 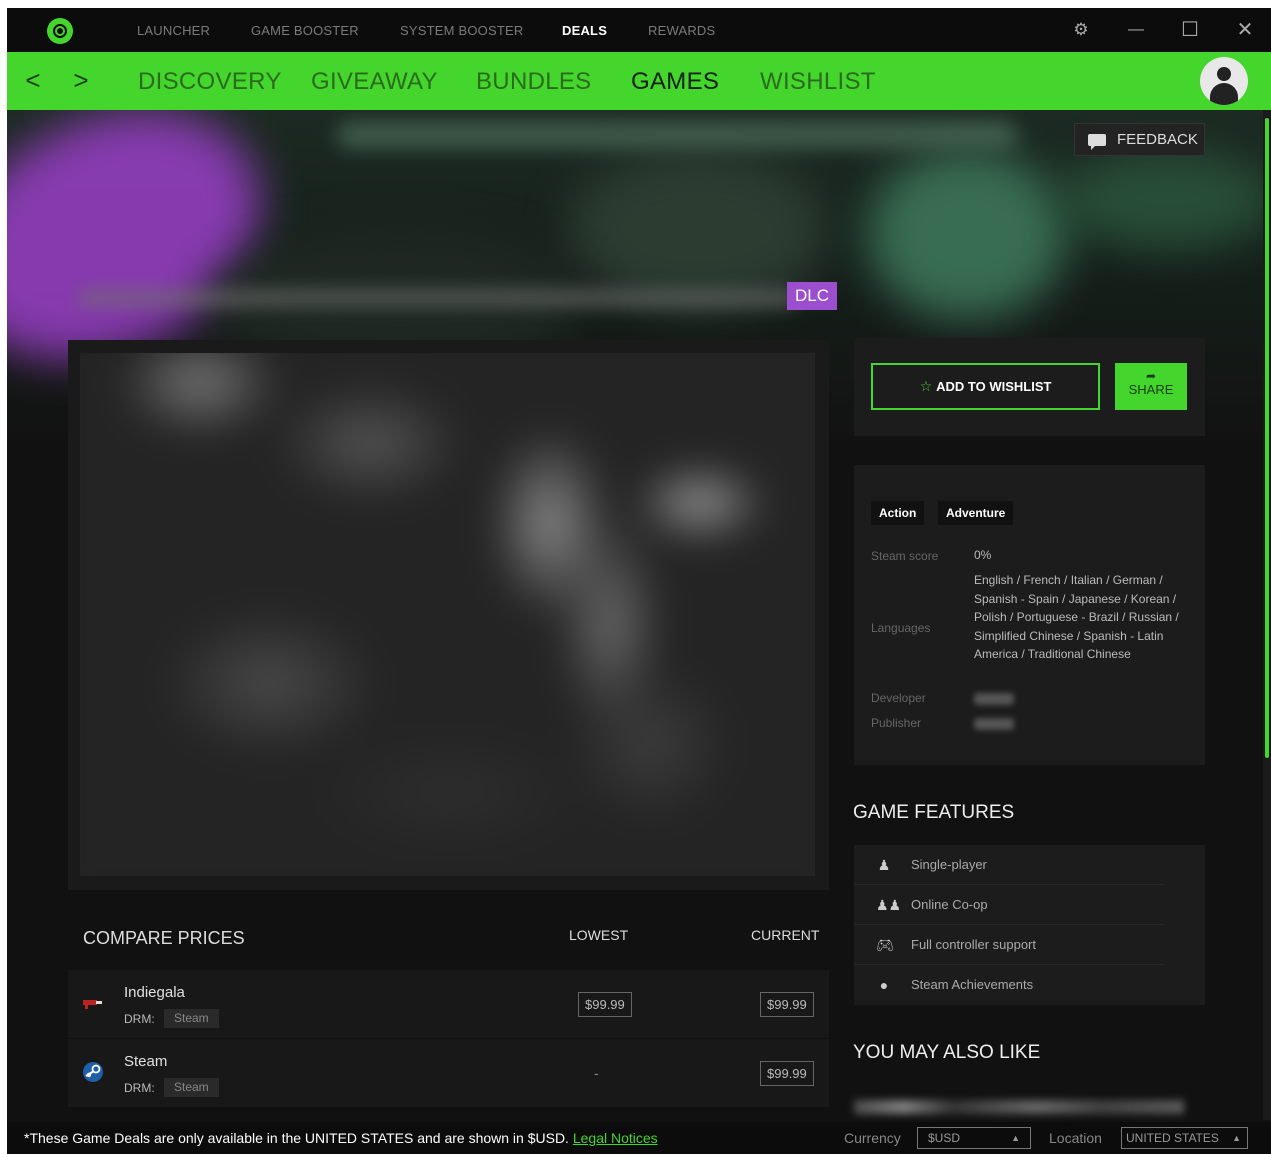 I want to click on tab-wishlist: WISHLIST, so click(x=818, y=82).